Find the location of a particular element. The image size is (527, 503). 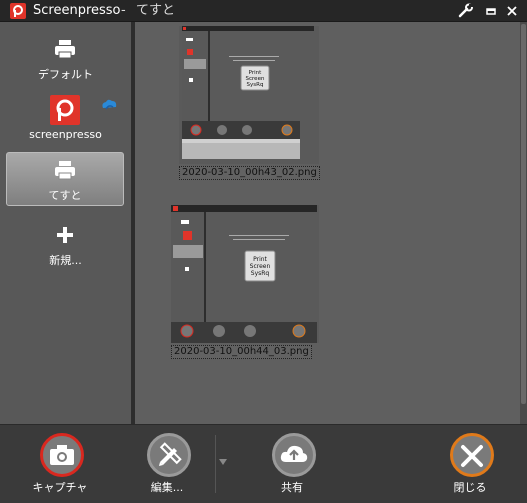

cloud-upload-icon is located at coordinates (294, 453).